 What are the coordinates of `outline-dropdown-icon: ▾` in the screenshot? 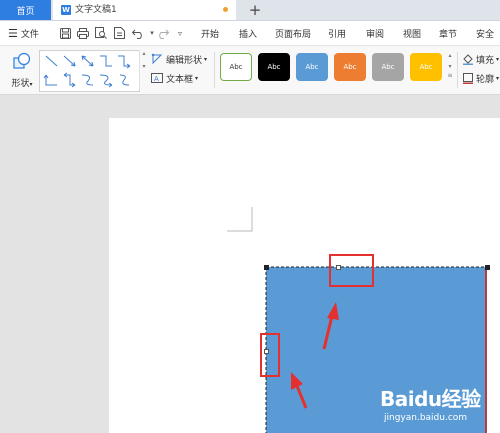 It's located at (498, 78).